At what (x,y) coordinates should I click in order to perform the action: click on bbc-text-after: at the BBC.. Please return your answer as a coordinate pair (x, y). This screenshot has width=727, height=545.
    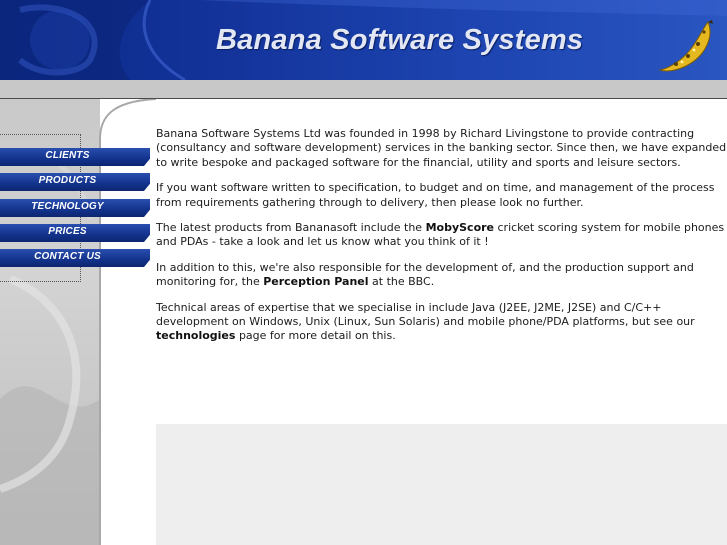
    Looking at the image, I should click on (401, 282).